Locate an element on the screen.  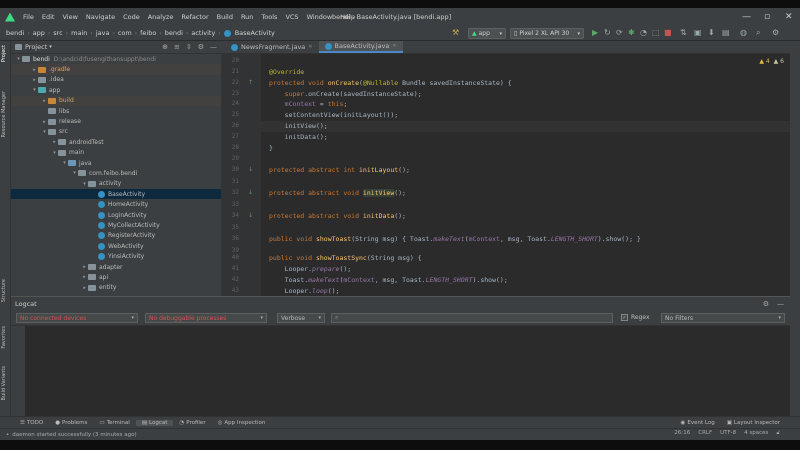
code-line: protected abstract int initLayout(); is located at coordinates (339, 170).